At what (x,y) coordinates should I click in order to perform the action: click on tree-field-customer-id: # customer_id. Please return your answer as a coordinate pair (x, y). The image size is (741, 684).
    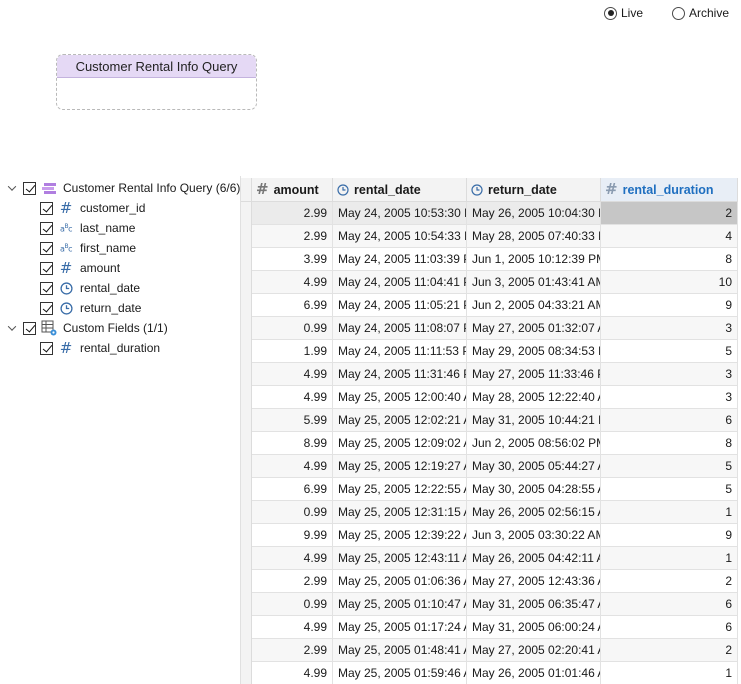
    Looking at the image, I should click on (92, 208).